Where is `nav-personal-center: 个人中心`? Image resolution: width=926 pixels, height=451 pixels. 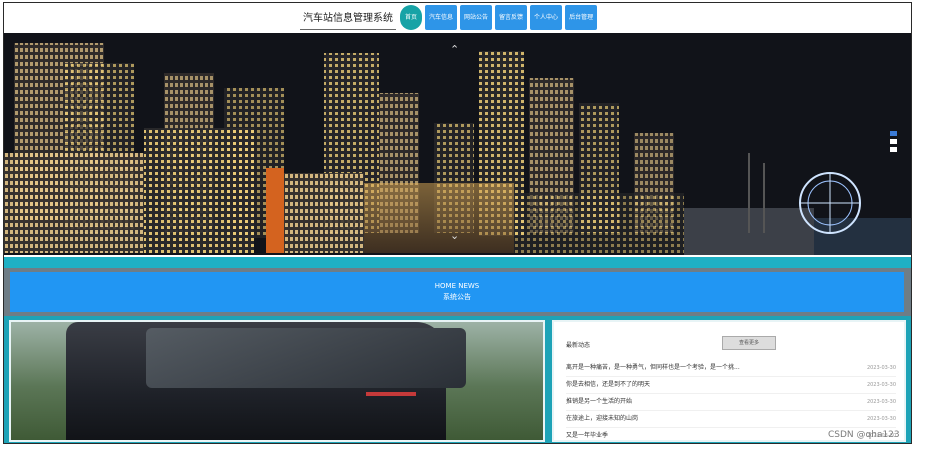 nav-personal-center: 个人中心 is located at coordinates (546, 17).